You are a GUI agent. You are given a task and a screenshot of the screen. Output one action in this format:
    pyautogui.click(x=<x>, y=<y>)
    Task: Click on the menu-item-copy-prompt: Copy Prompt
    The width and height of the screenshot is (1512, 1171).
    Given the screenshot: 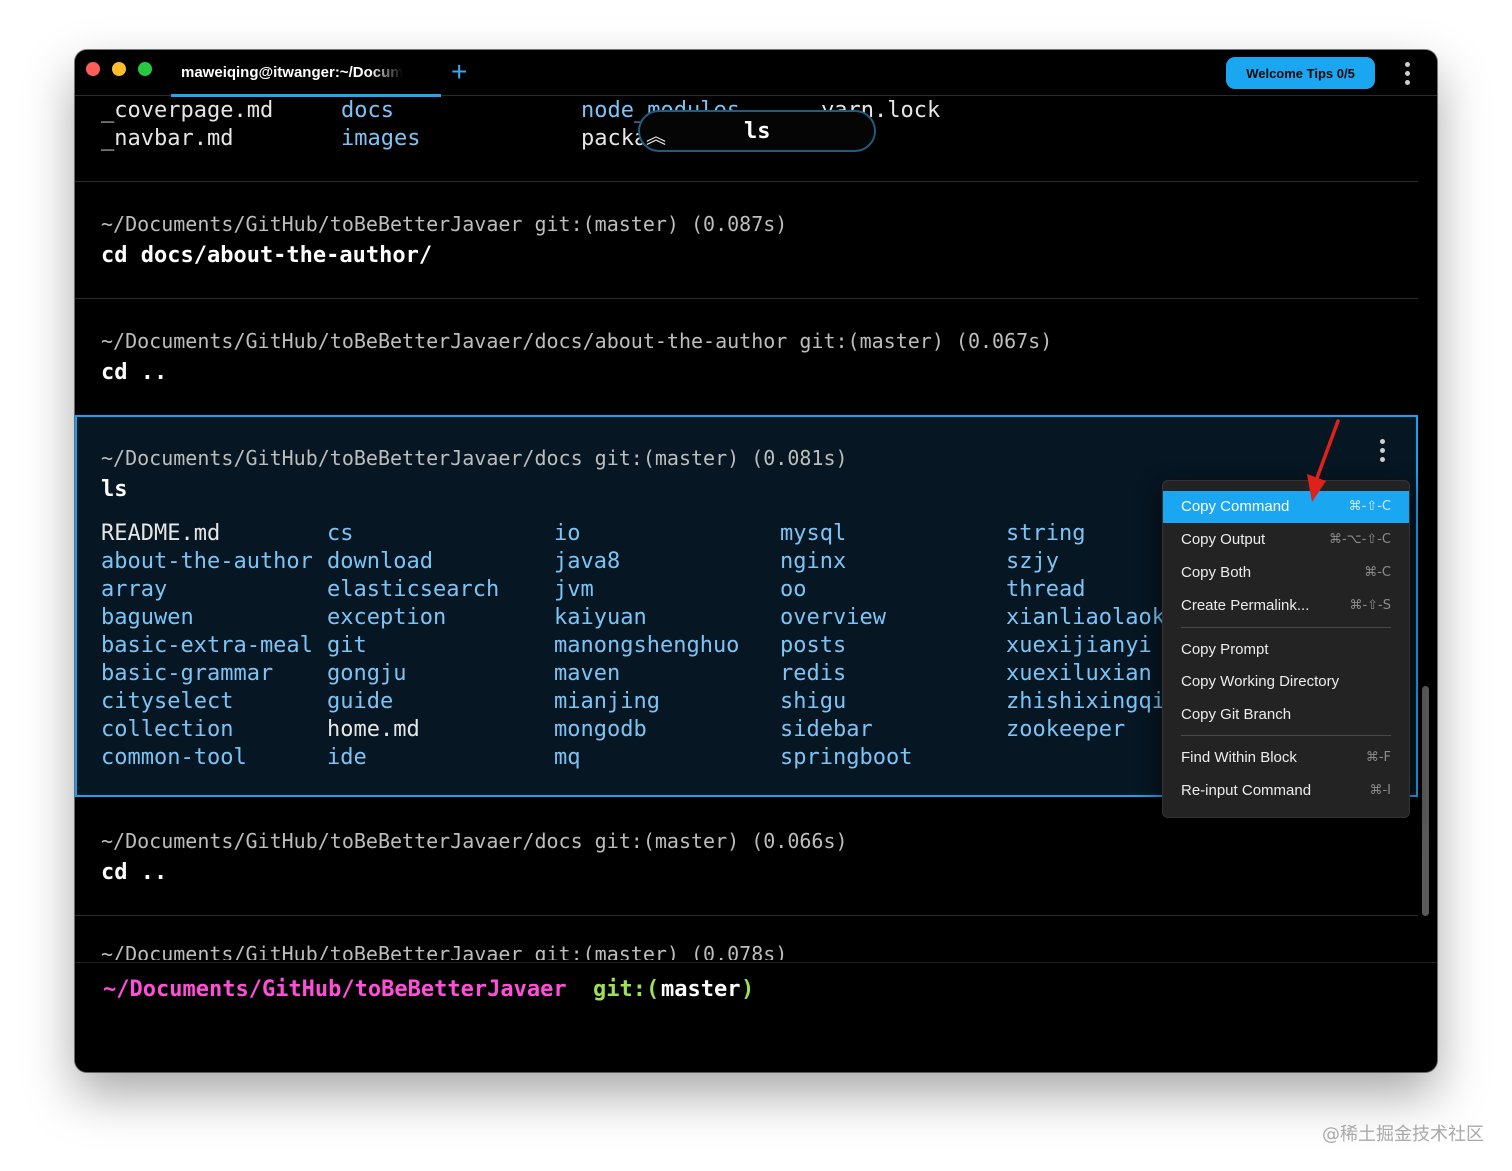 What is the action you would take?
    pyautogui.click(x=1286, y=650)
    